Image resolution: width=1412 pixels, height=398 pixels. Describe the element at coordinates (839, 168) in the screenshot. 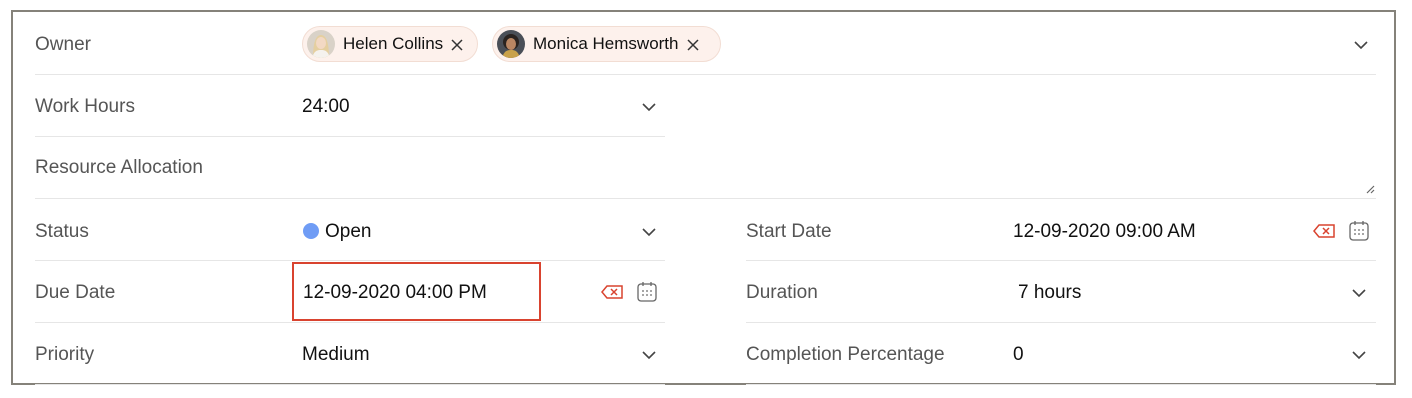

I see `resource-allocation-textarea` at that location.